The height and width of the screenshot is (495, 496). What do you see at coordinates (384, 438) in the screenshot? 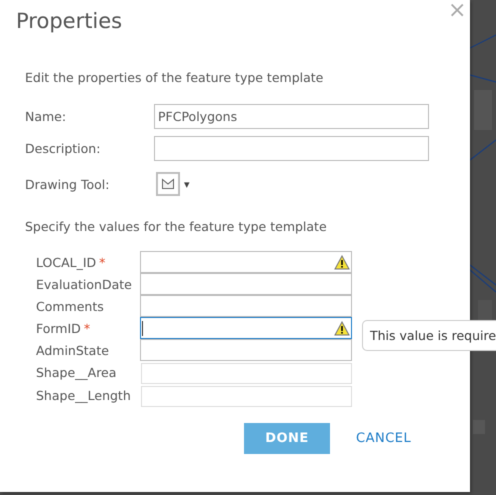
I see `cancel-button: CANCEL` at bounding box center [384, 438].